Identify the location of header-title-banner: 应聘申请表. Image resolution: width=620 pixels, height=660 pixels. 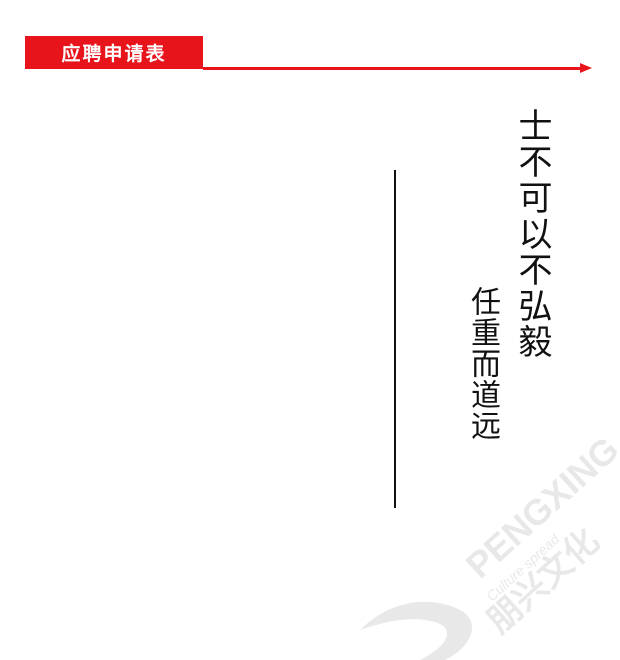
(114, 52).